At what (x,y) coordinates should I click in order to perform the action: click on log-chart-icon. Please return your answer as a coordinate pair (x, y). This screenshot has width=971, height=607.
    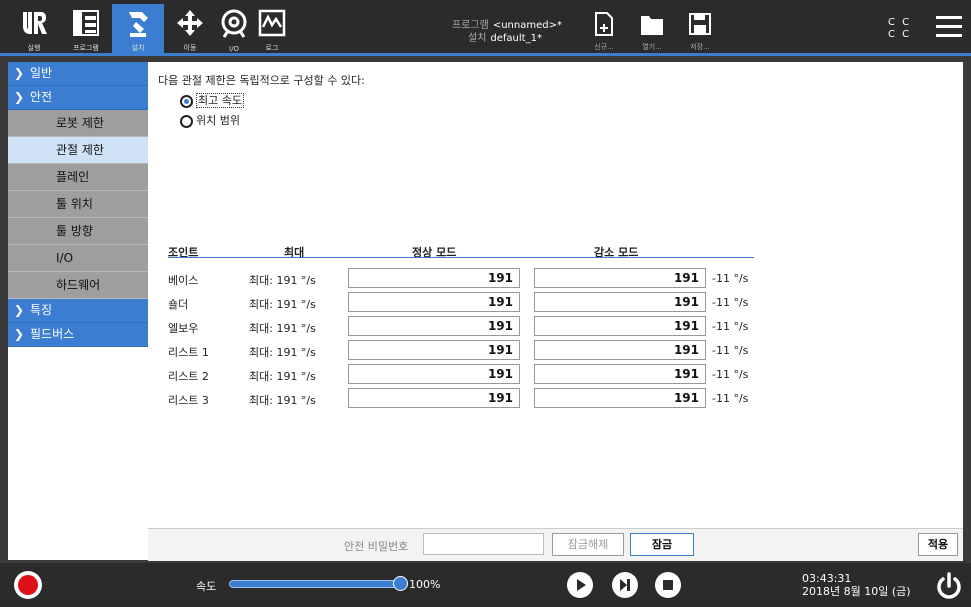
    Looking at the image, I should click on (272, 23).